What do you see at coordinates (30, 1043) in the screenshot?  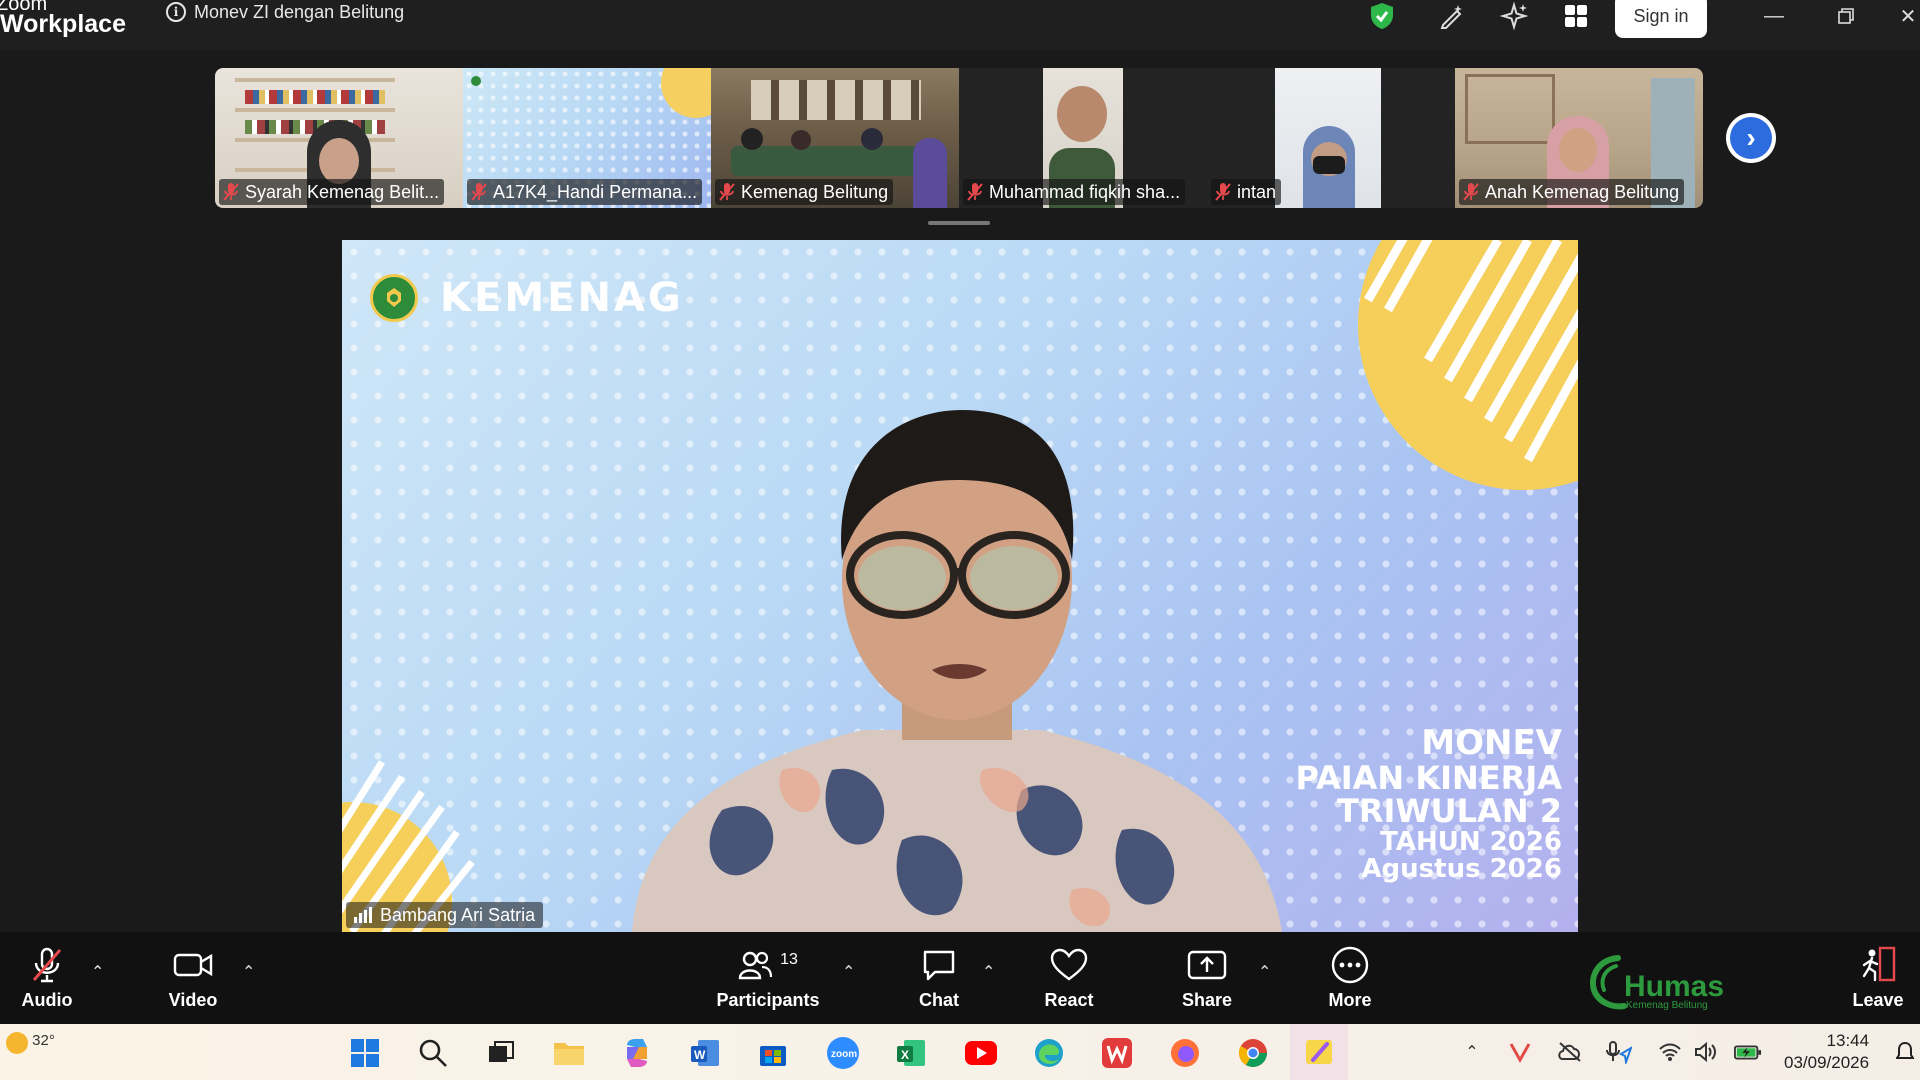 I see `weather-widget: 32°` at bounding box center [30, 1043].